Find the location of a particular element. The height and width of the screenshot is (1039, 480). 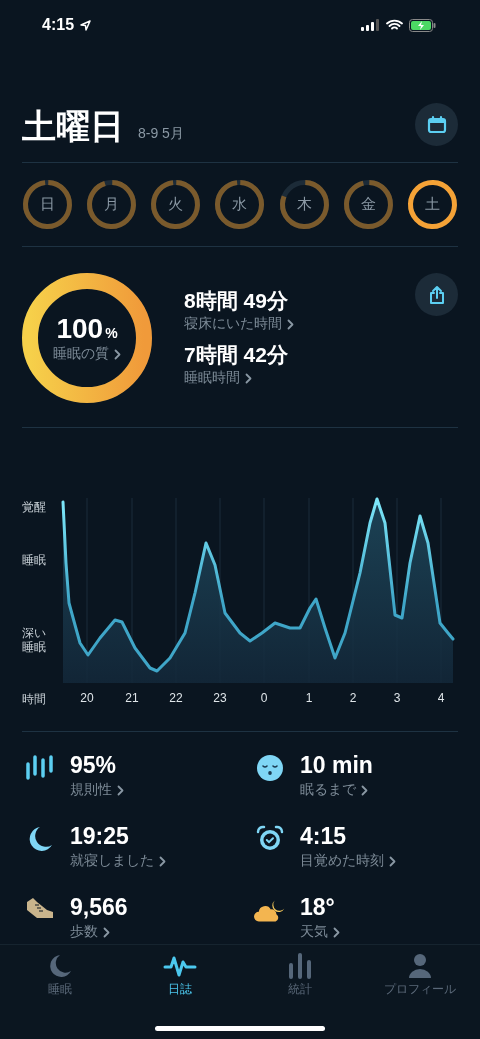

metric-value: 9,566 is located at coordinates (99, 907).